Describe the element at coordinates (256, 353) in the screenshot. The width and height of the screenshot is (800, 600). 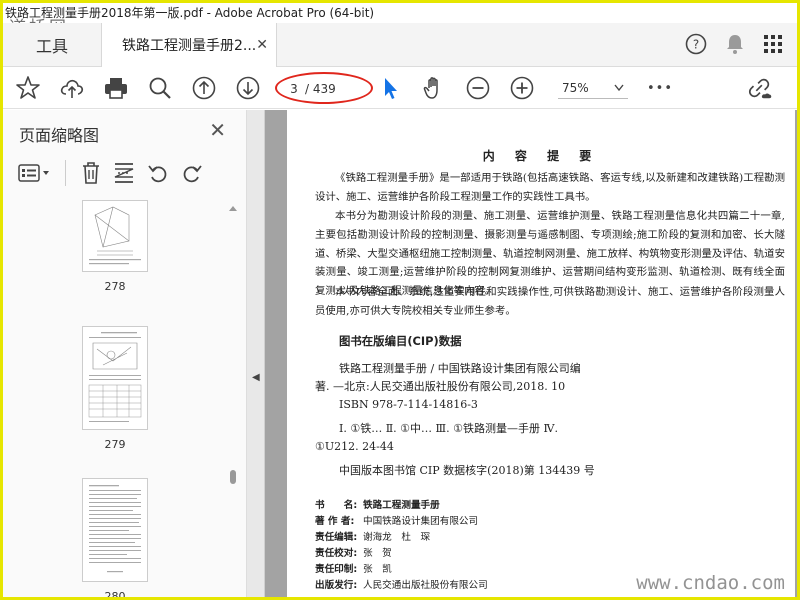
I see `panel-collapse-handle: ◀` at that location.